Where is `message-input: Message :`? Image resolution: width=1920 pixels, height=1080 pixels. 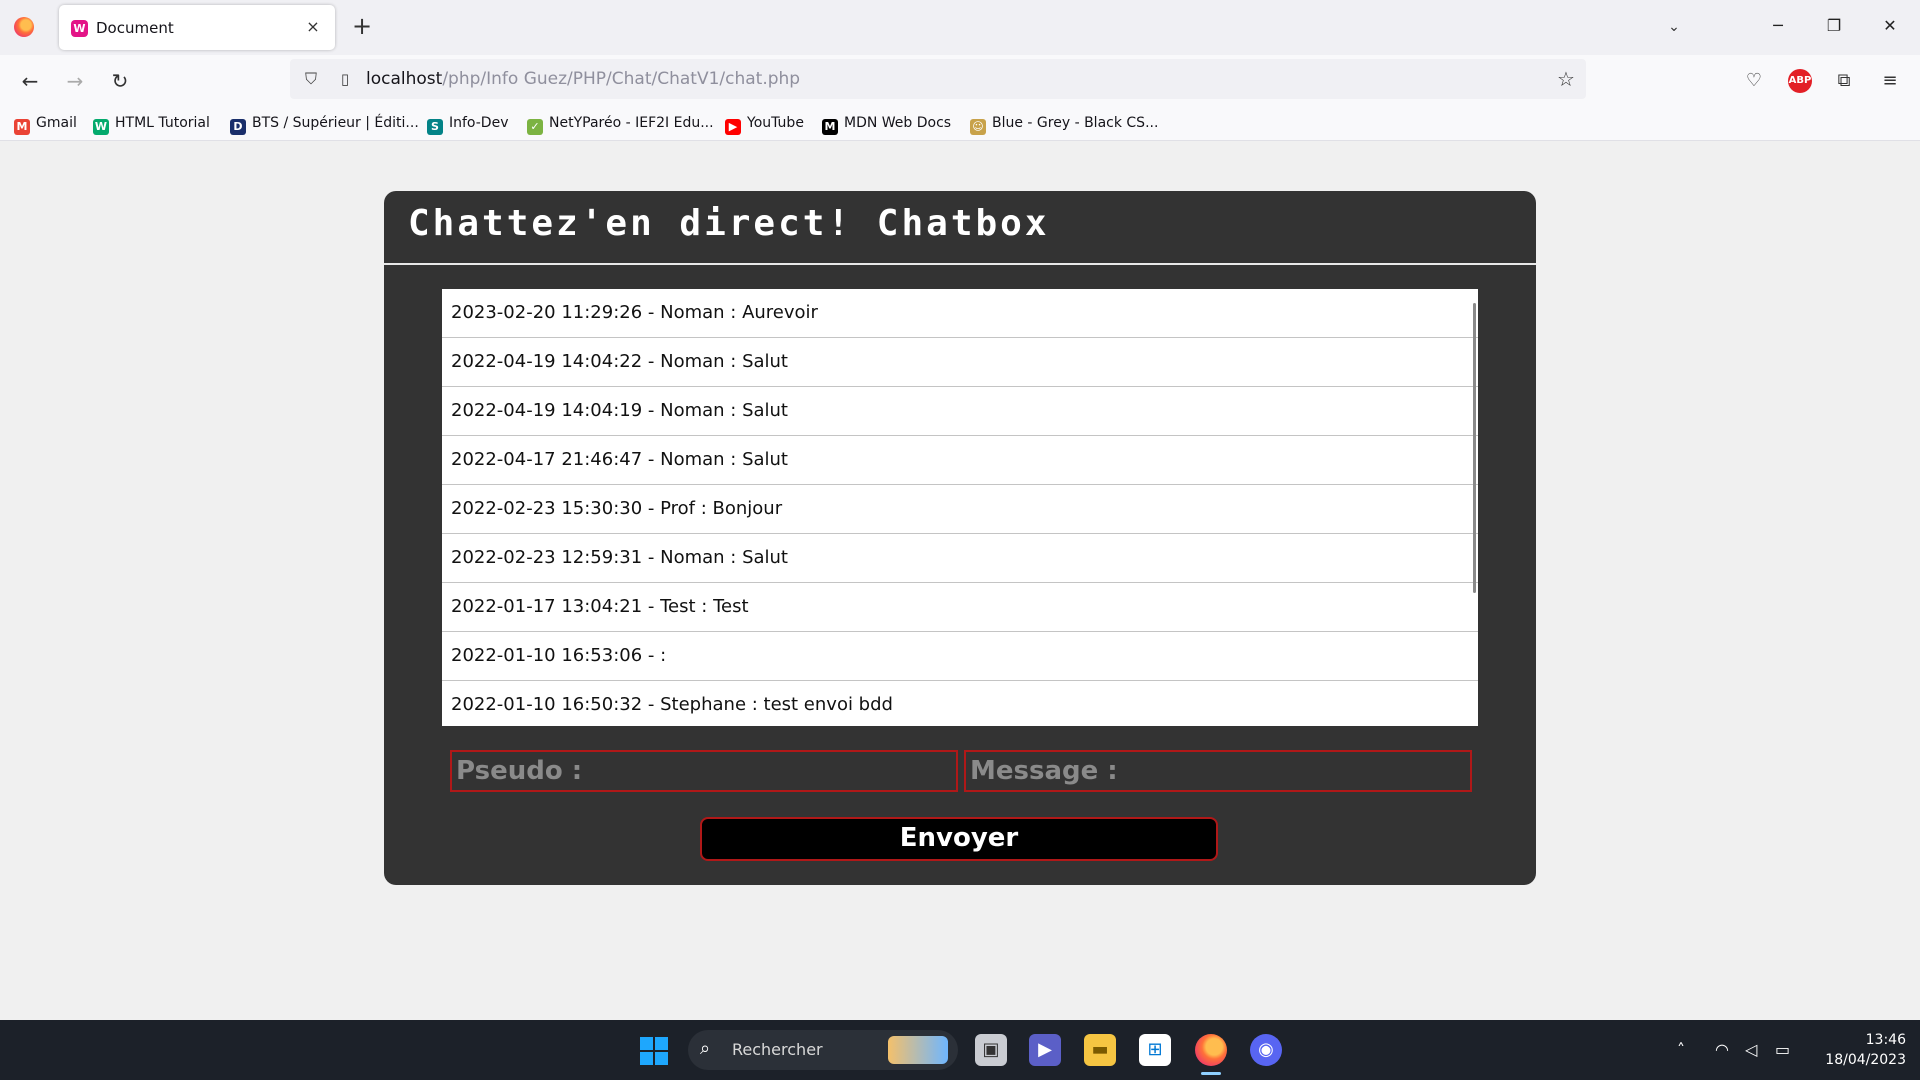 message-input: Message : is located at coordinates (1218, 771).